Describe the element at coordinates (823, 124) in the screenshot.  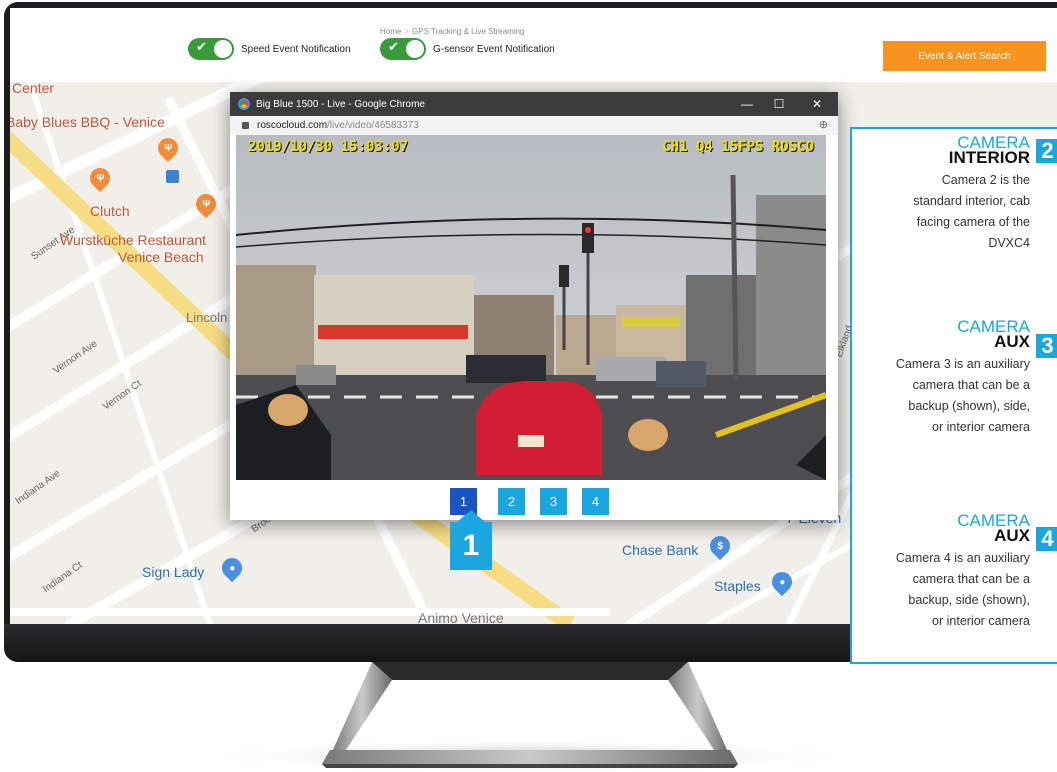
I see `zoom-icon: ⊕` at that location.